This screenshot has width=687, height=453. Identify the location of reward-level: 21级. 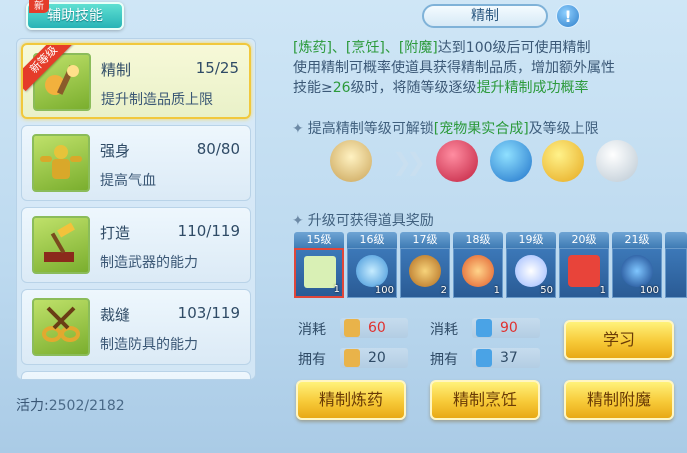
(637, 240).